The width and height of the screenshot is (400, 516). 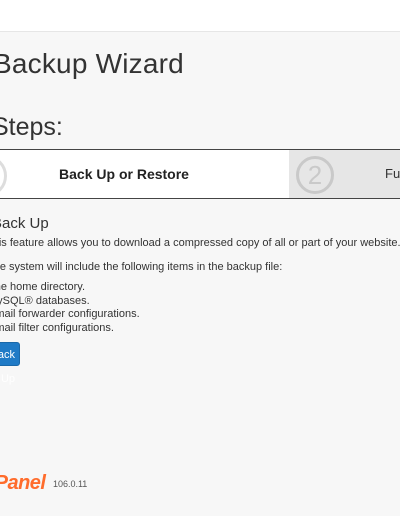 What do you see at coordinates (344, 174) in the screenshot?
I see `step-full-or-partial-backup: 2 Full or Partial Backup` at bounding box center [344, 174].